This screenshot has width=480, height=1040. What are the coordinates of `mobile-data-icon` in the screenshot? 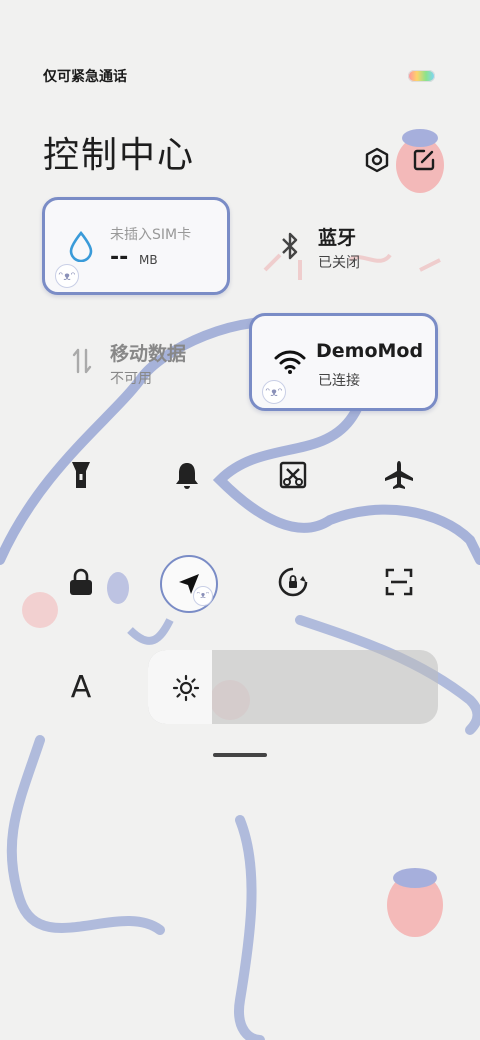 It's located at (82, 361).